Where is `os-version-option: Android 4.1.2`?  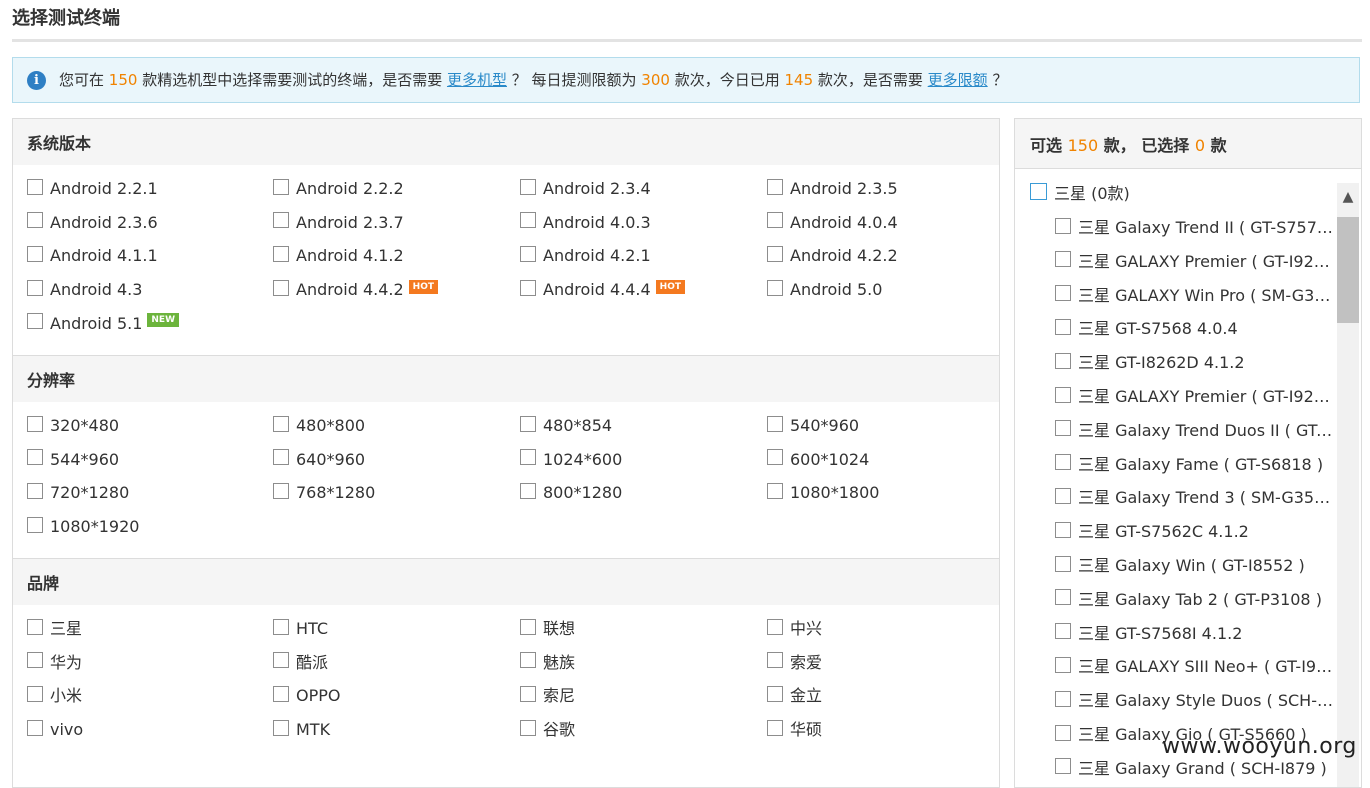 os-version-option: Android 4.1.2 is located at coordinates (338, 256).